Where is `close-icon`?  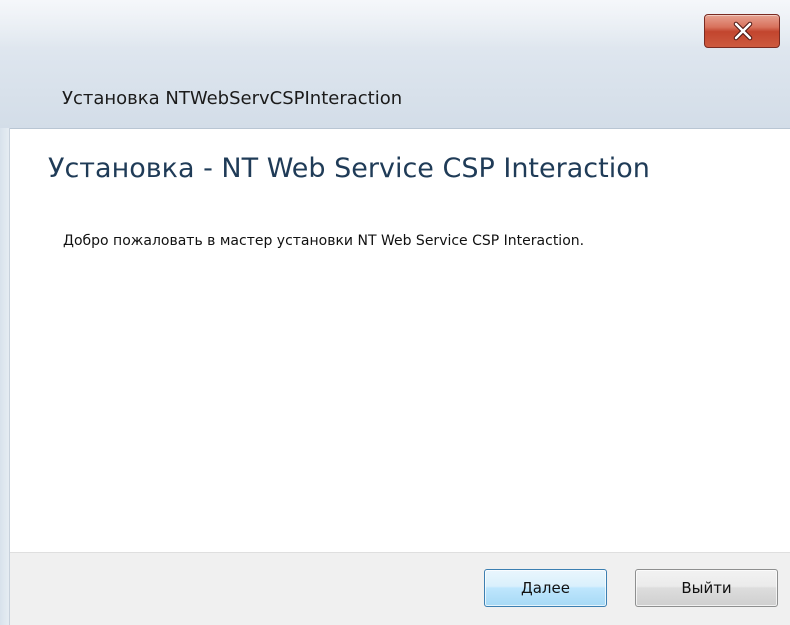
close-icon is located at coordinates (743, 31).